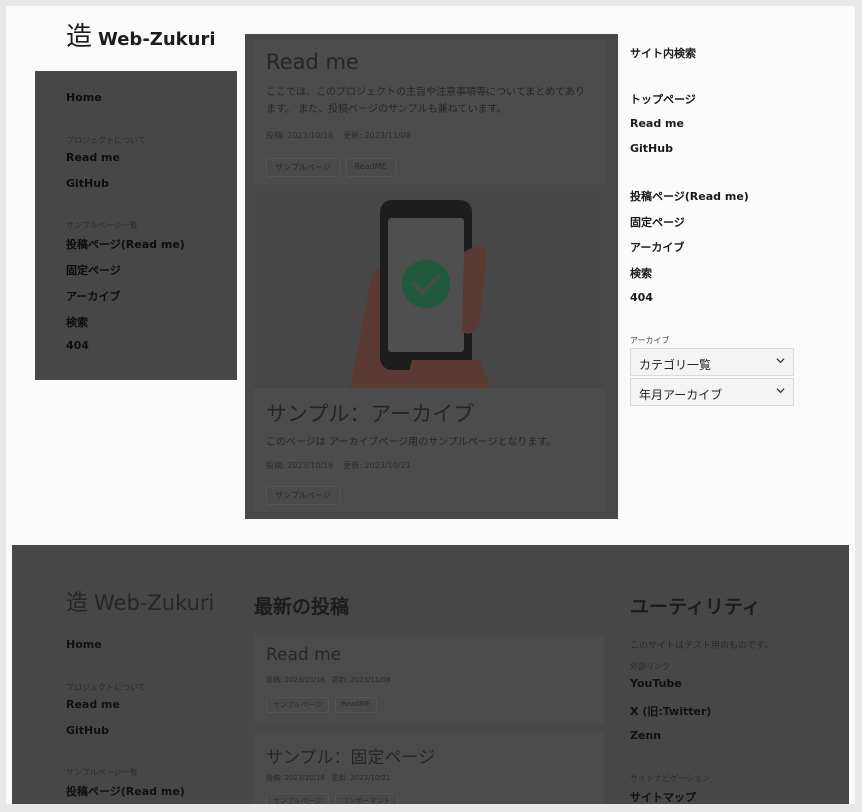  I want to click on post-excerpt: このページは アーカイブページ用のサンプルページとなります。, so click(411, 442).